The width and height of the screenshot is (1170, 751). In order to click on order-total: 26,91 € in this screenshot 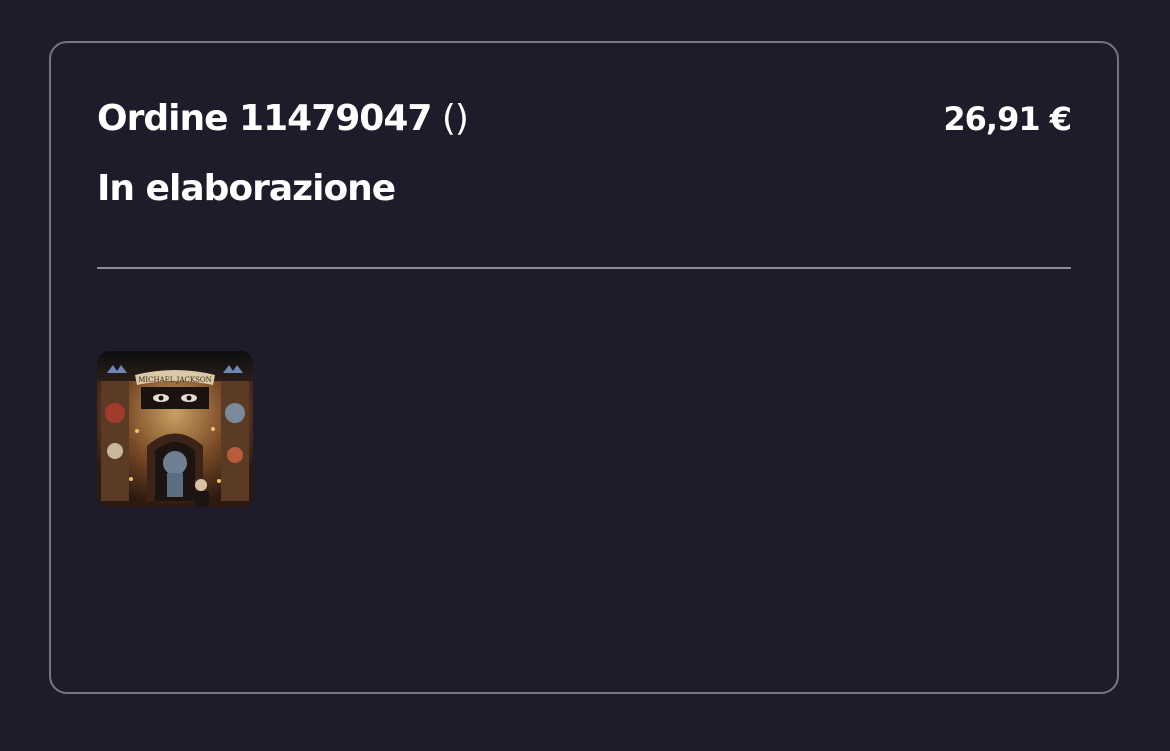, I will do `click(1007, 119)`.